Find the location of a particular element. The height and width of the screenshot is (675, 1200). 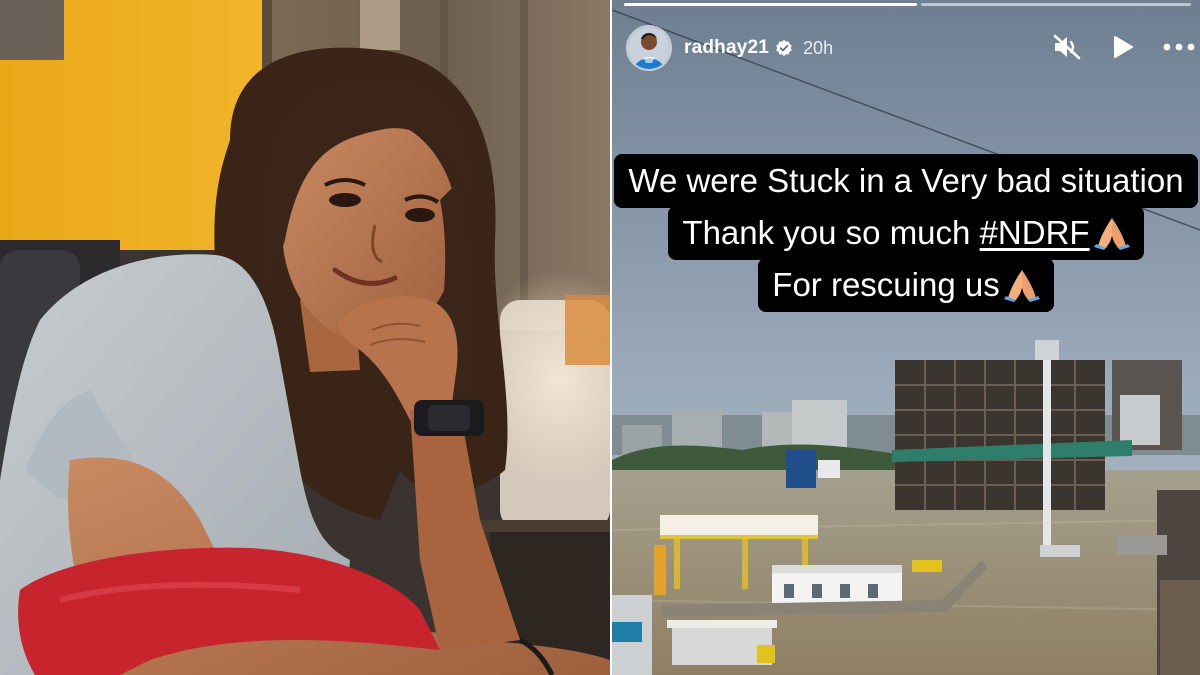

story-progress-current is located at coordinates (770, 4).